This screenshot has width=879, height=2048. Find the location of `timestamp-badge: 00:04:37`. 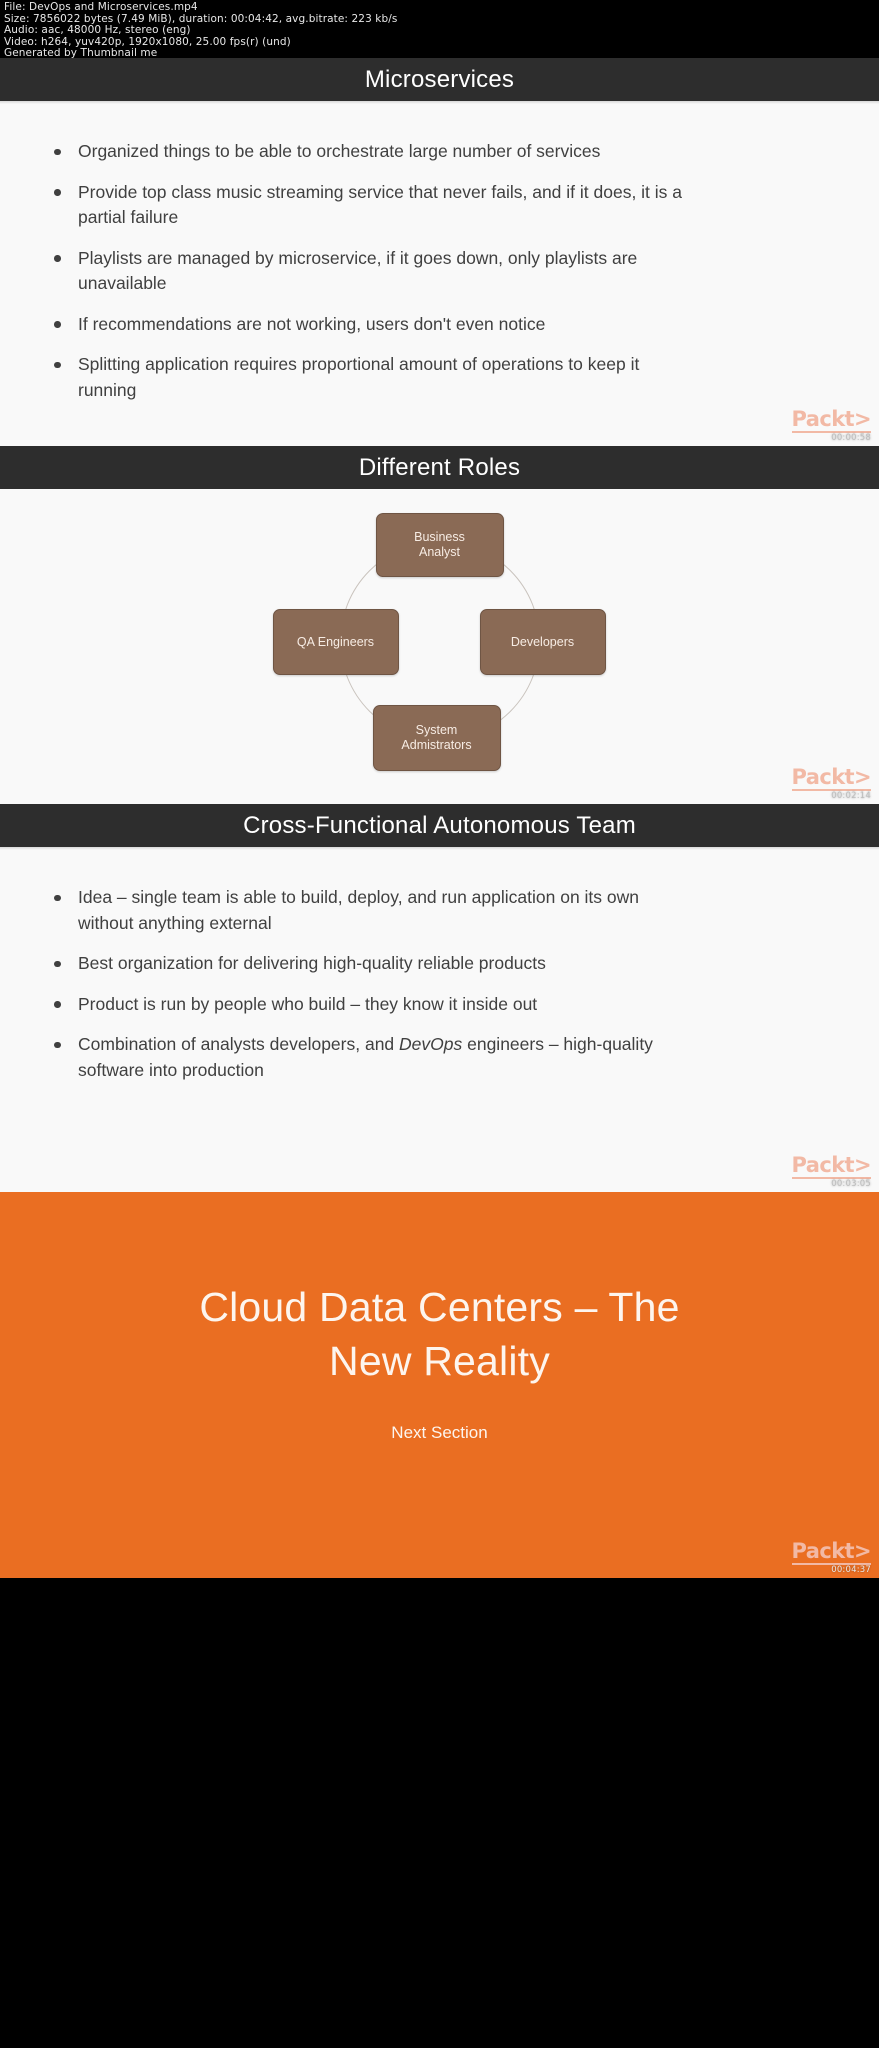

timestamp-badge: 00:04:37 is located at coordinates (851, 1569).